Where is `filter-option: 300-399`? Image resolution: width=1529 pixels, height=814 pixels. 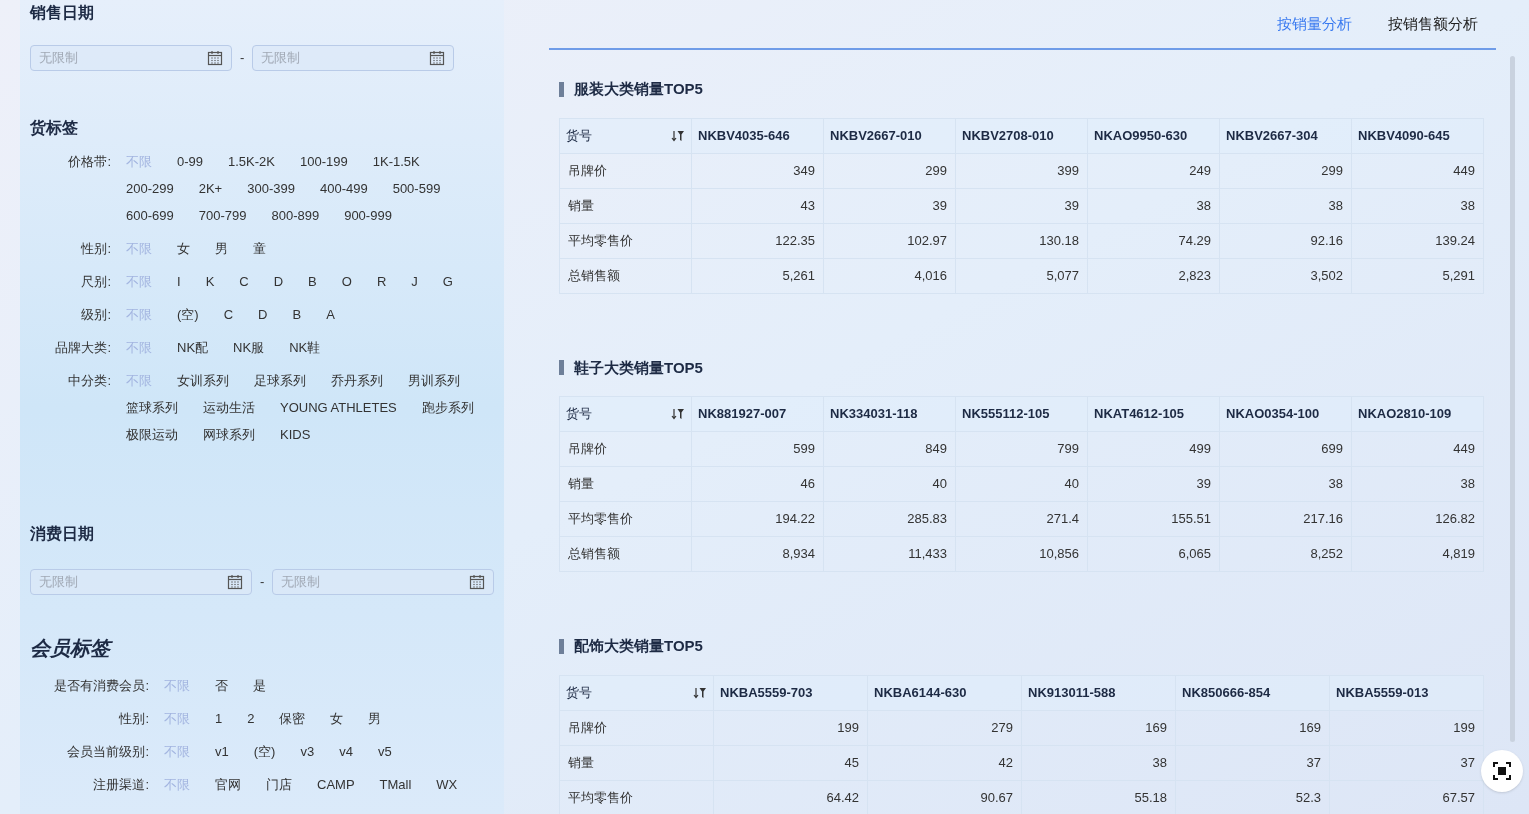 filter-option: 300-399 is located at coordinates (271, 189).